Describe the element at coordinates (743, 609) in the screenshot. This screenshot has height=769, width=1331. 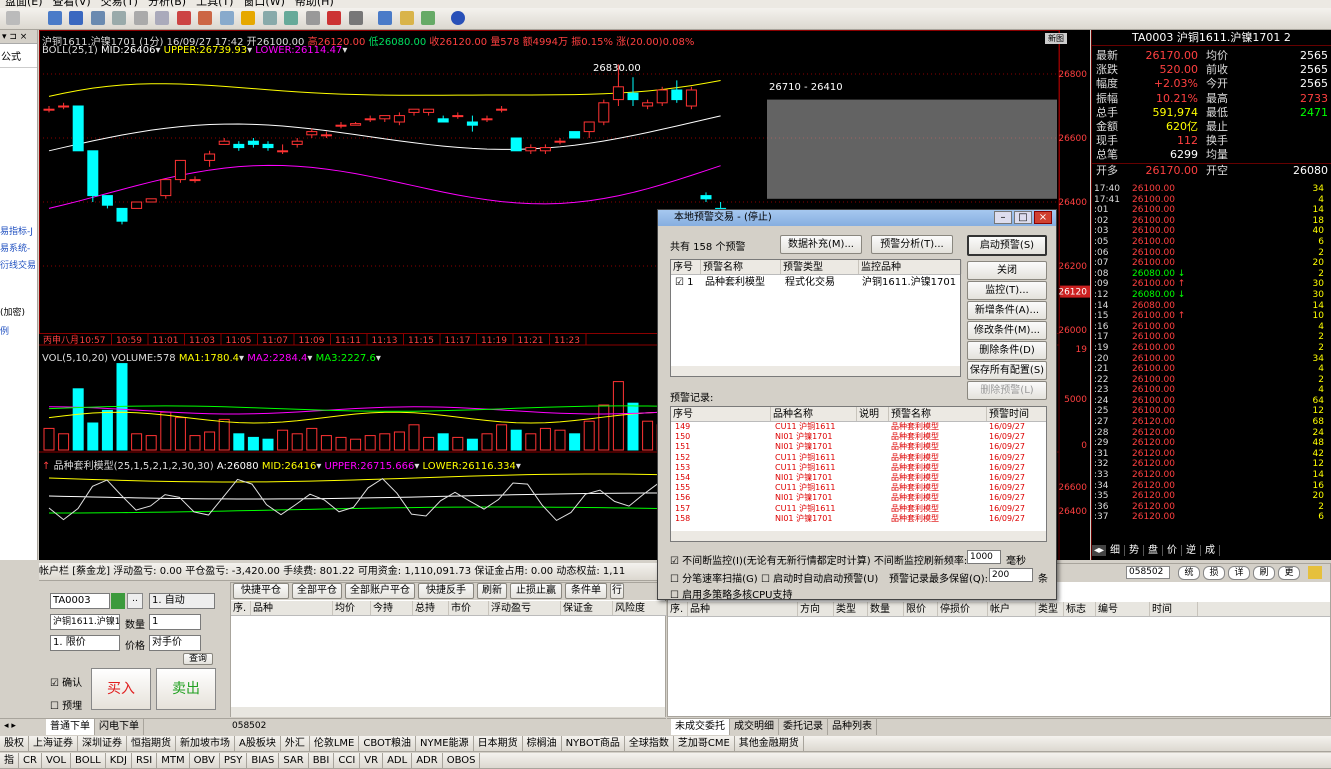
I see `order-column: 品种` at that location.